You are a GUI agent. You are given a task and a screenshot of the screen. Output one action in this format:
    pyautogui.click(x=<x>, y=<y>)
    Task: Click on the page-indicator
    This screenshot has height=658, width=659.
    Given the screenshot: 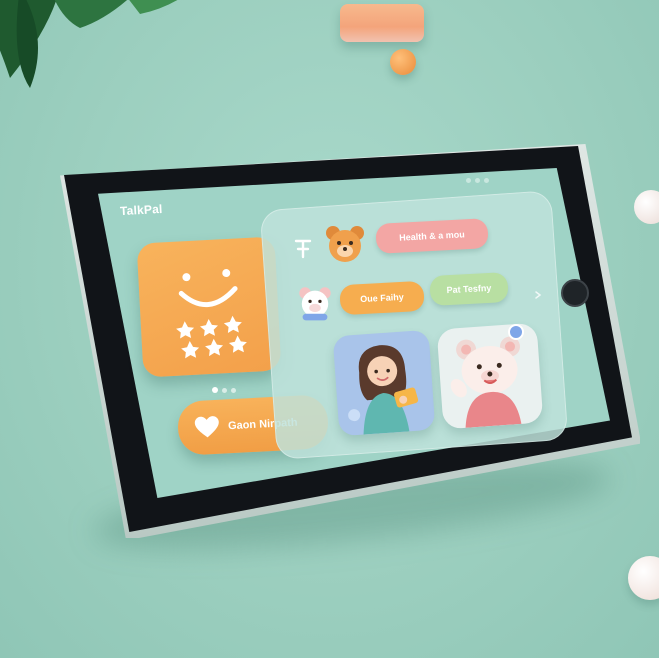 What is the action you would take?
    pyautogui.click(x=234, y=386)
    